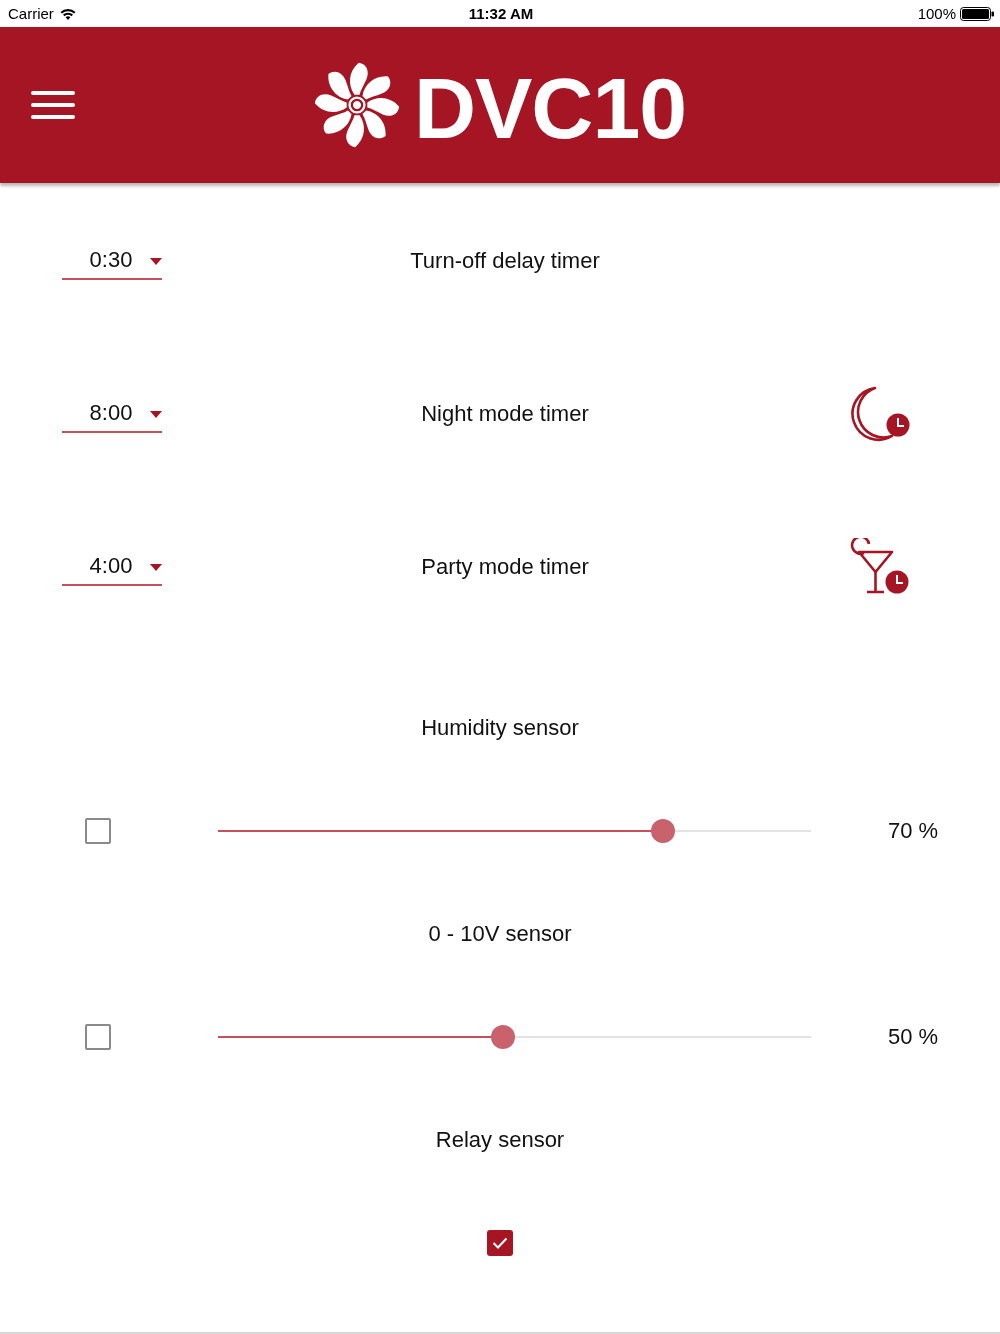 Image resolution: width=1000 pixels, height=1334 pixels. Describe the element at coordinates (936, 13) in the screenshot. I see `battery-percent: 100%` at that location.